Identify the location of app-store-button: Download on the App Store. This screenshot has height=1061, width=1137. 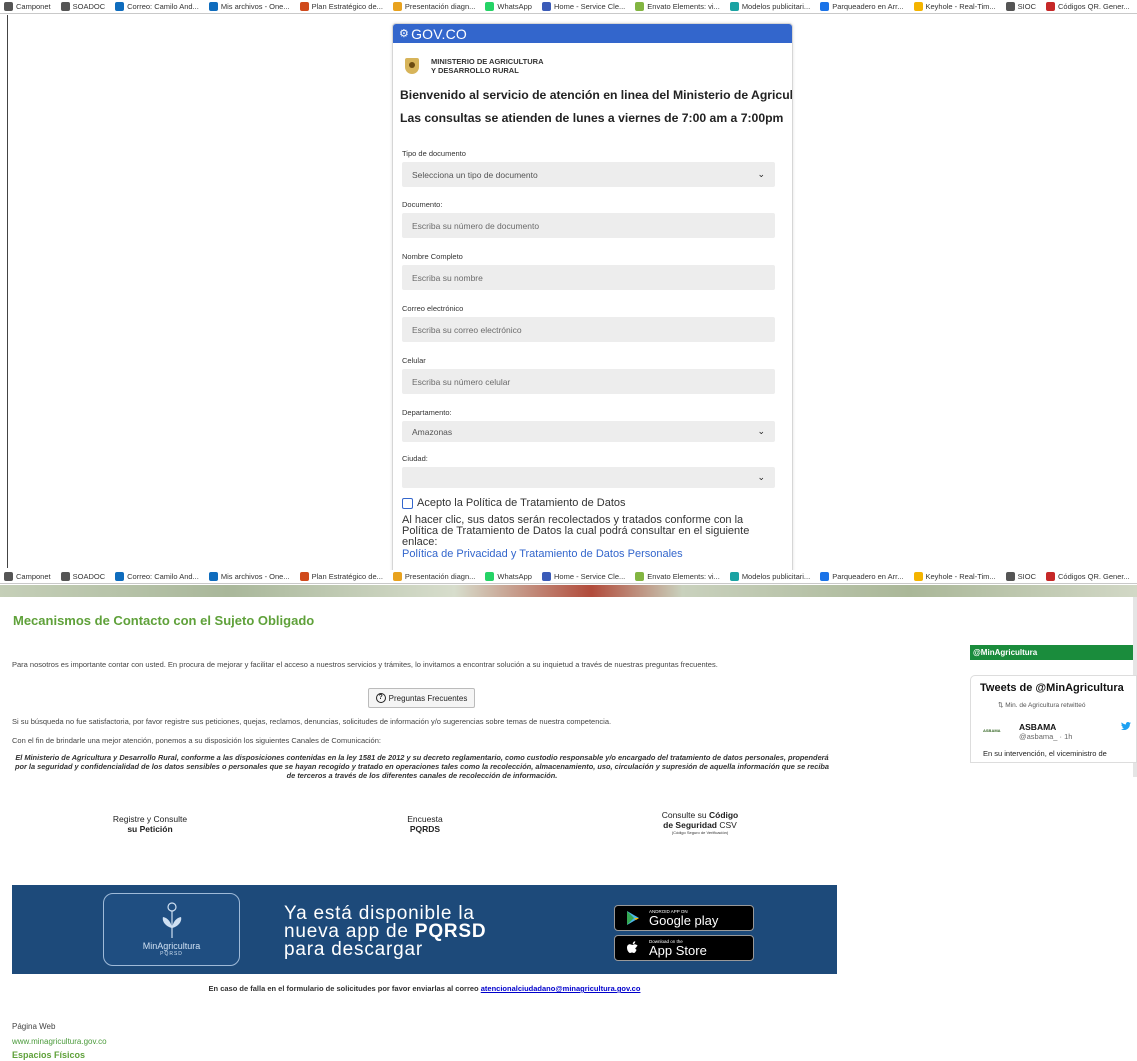
(684, 948).